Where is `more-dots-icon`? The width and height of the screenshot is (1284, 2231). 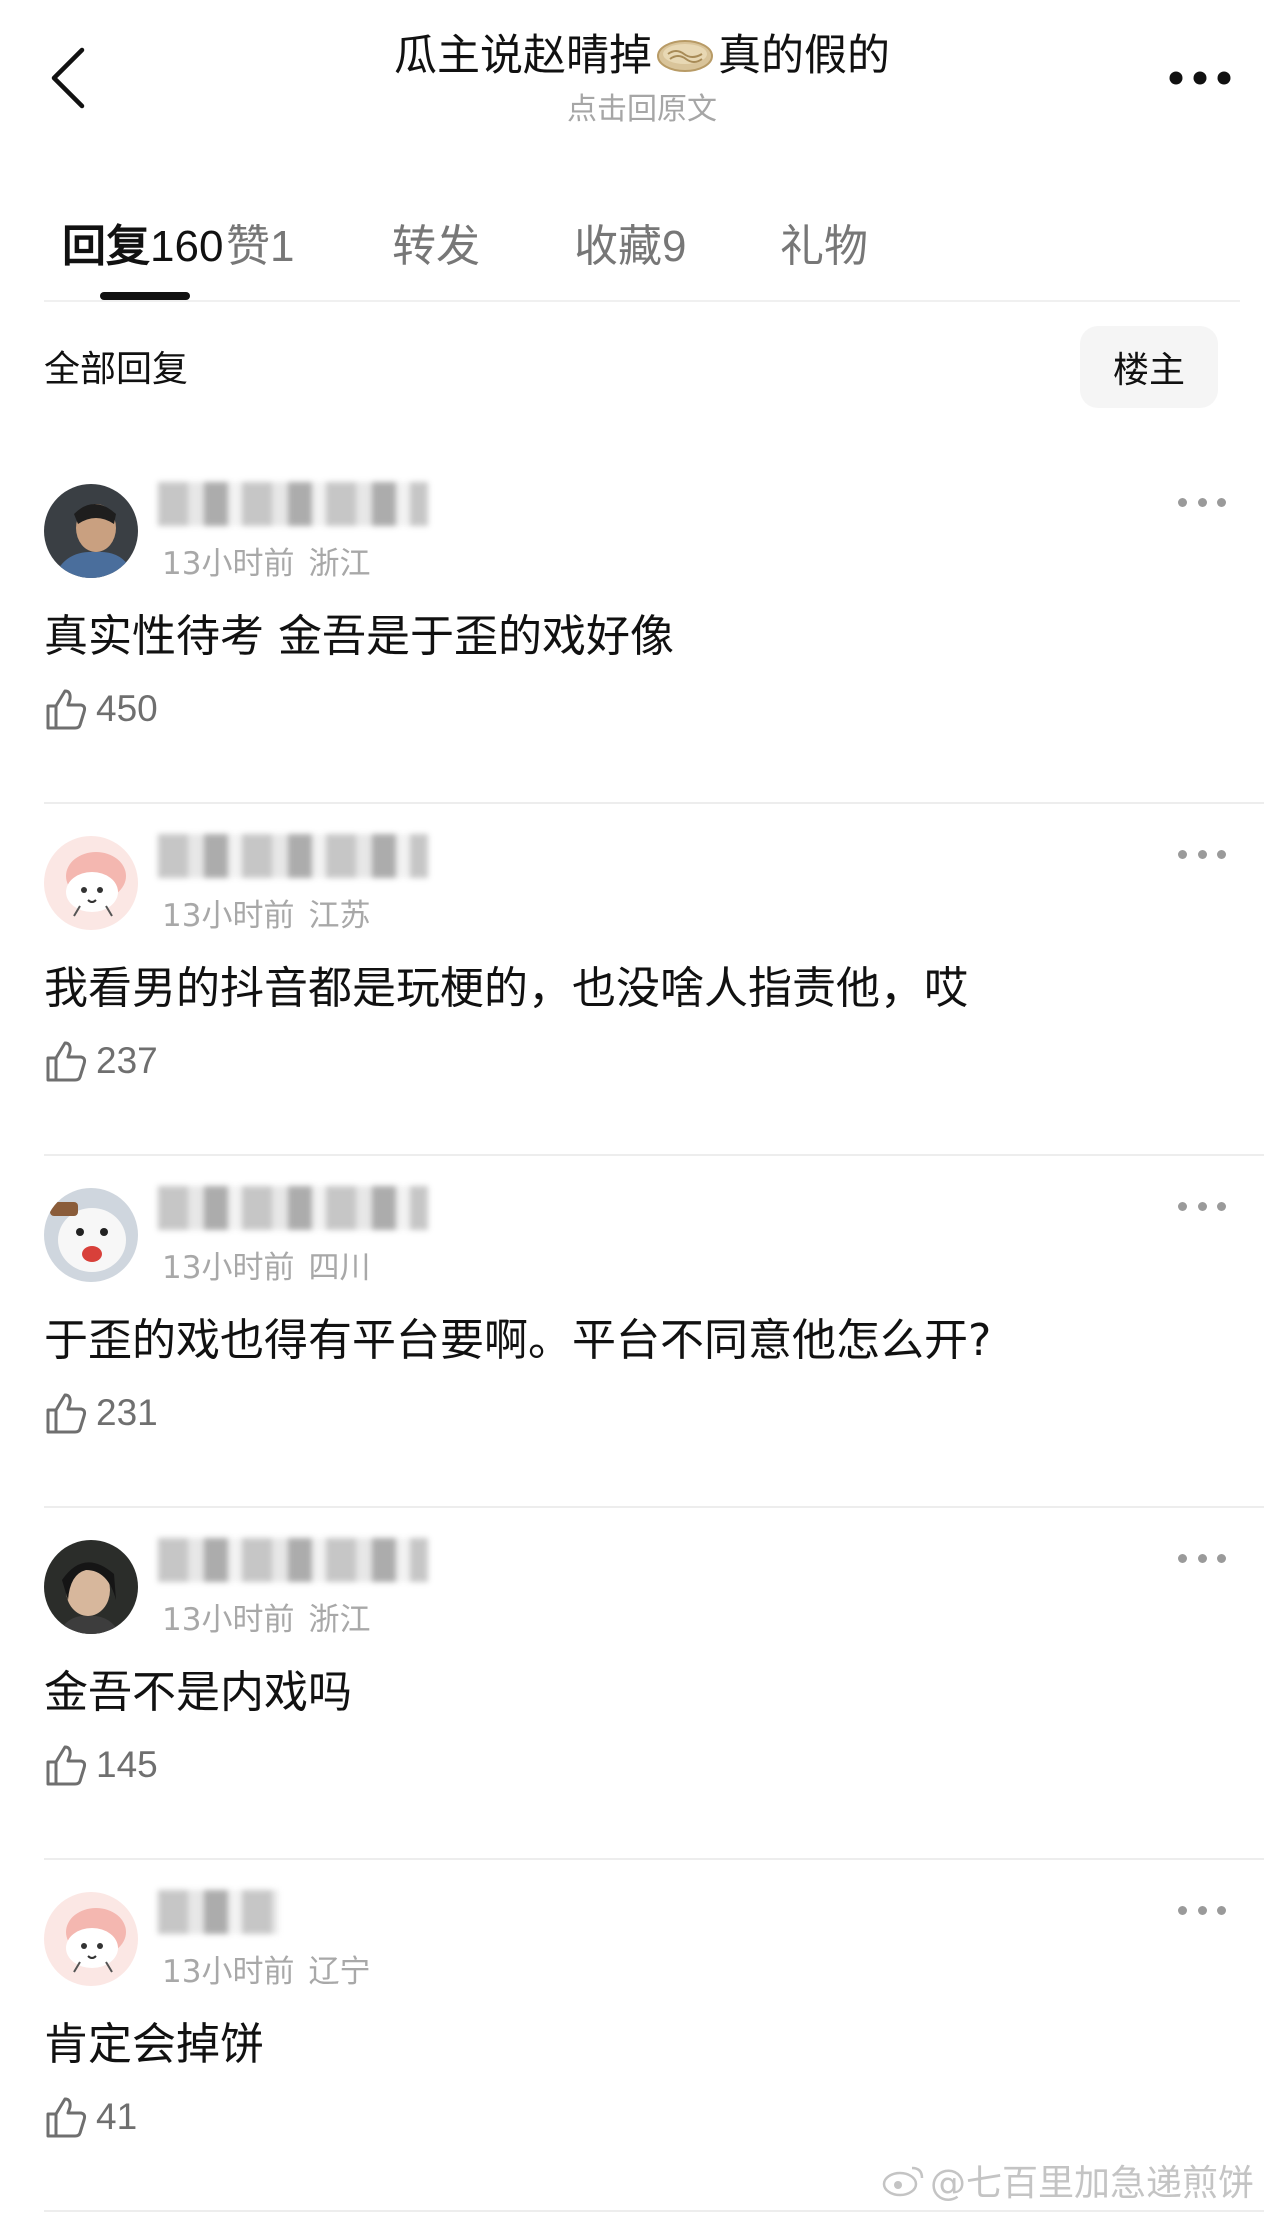
more-dots-icon is located at coordinates (1200, 78).